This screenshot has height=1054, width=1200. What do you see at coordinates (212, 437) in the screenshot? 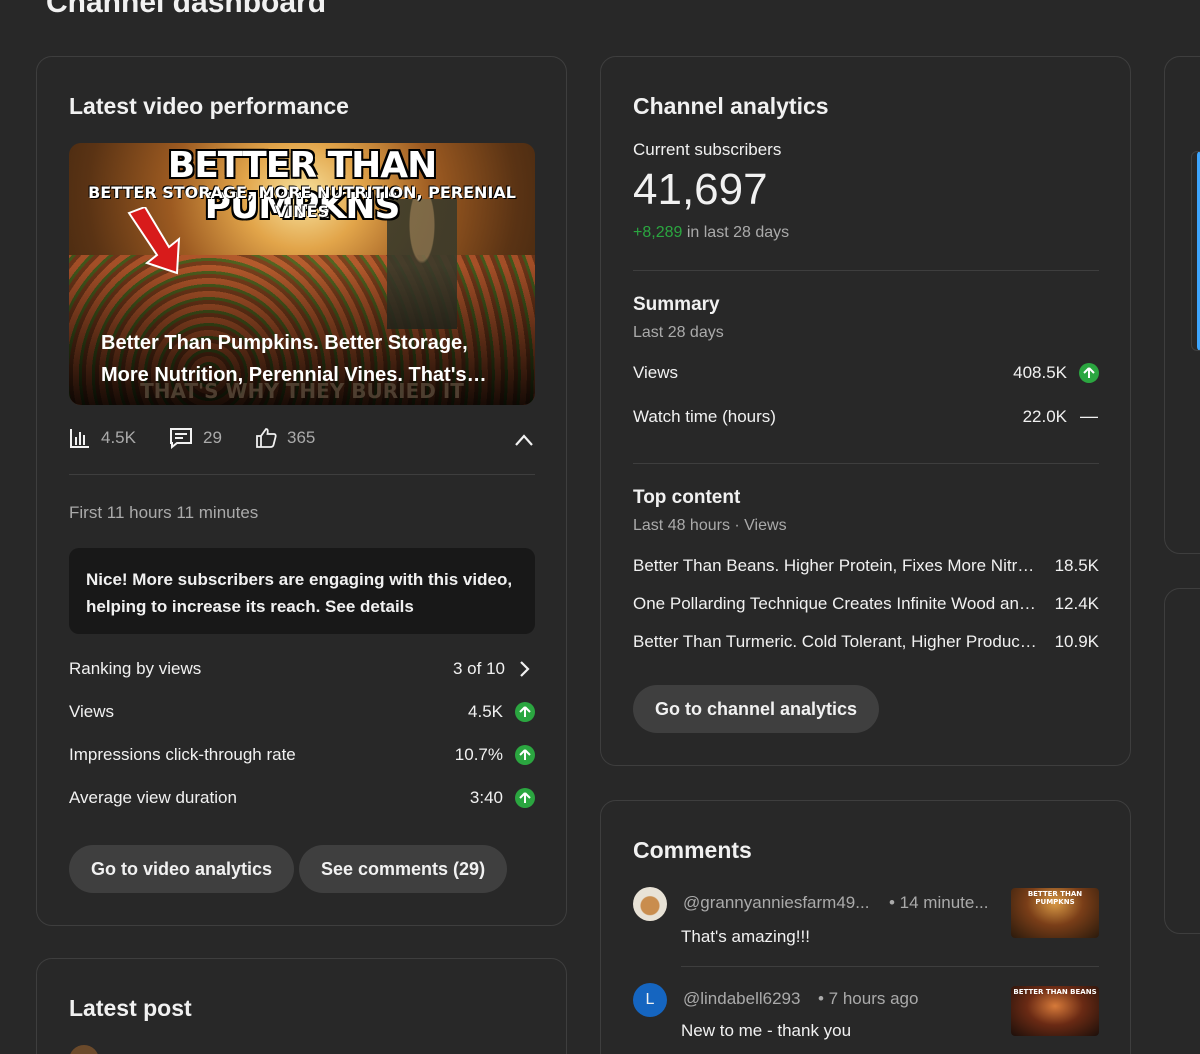
I see `comments-count: 29` at bounding box center [212, 437].